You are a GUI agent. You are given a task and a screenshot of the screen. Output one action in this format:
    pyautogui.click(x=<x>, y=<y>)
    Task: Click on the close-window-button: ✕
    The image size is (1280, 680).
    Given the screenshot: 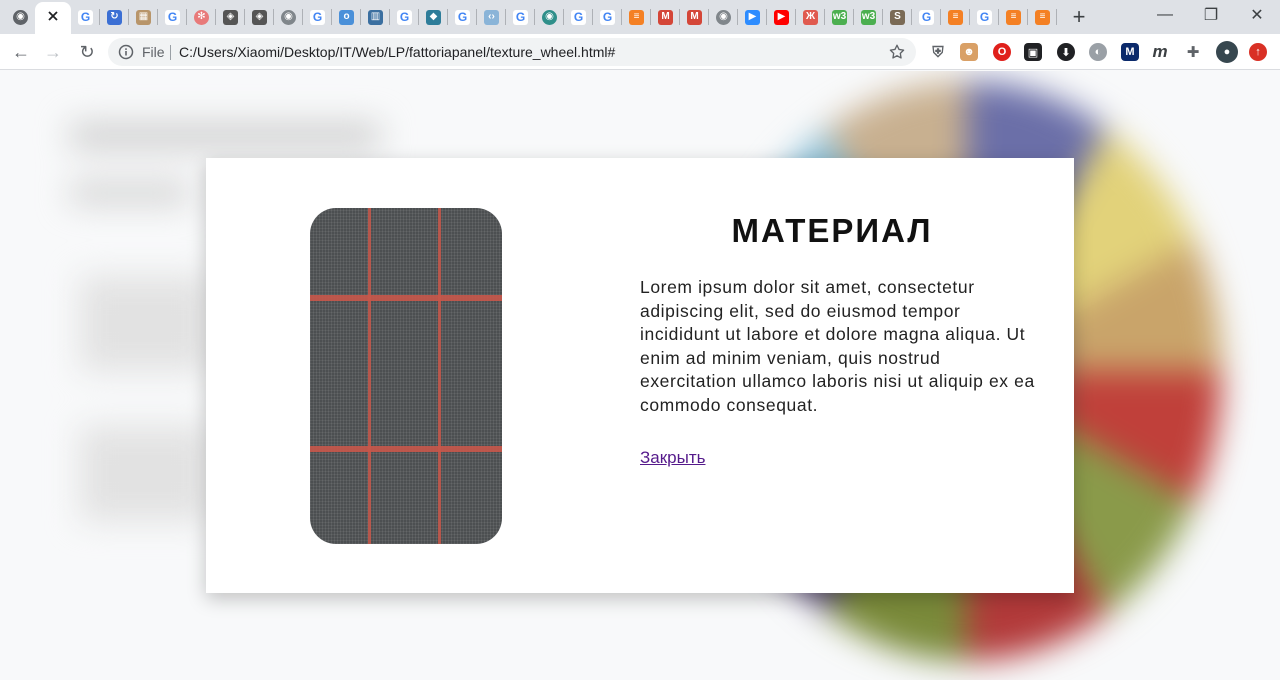 What is the action you would take?
    pyautogui.click(x=1257, y=15)
    